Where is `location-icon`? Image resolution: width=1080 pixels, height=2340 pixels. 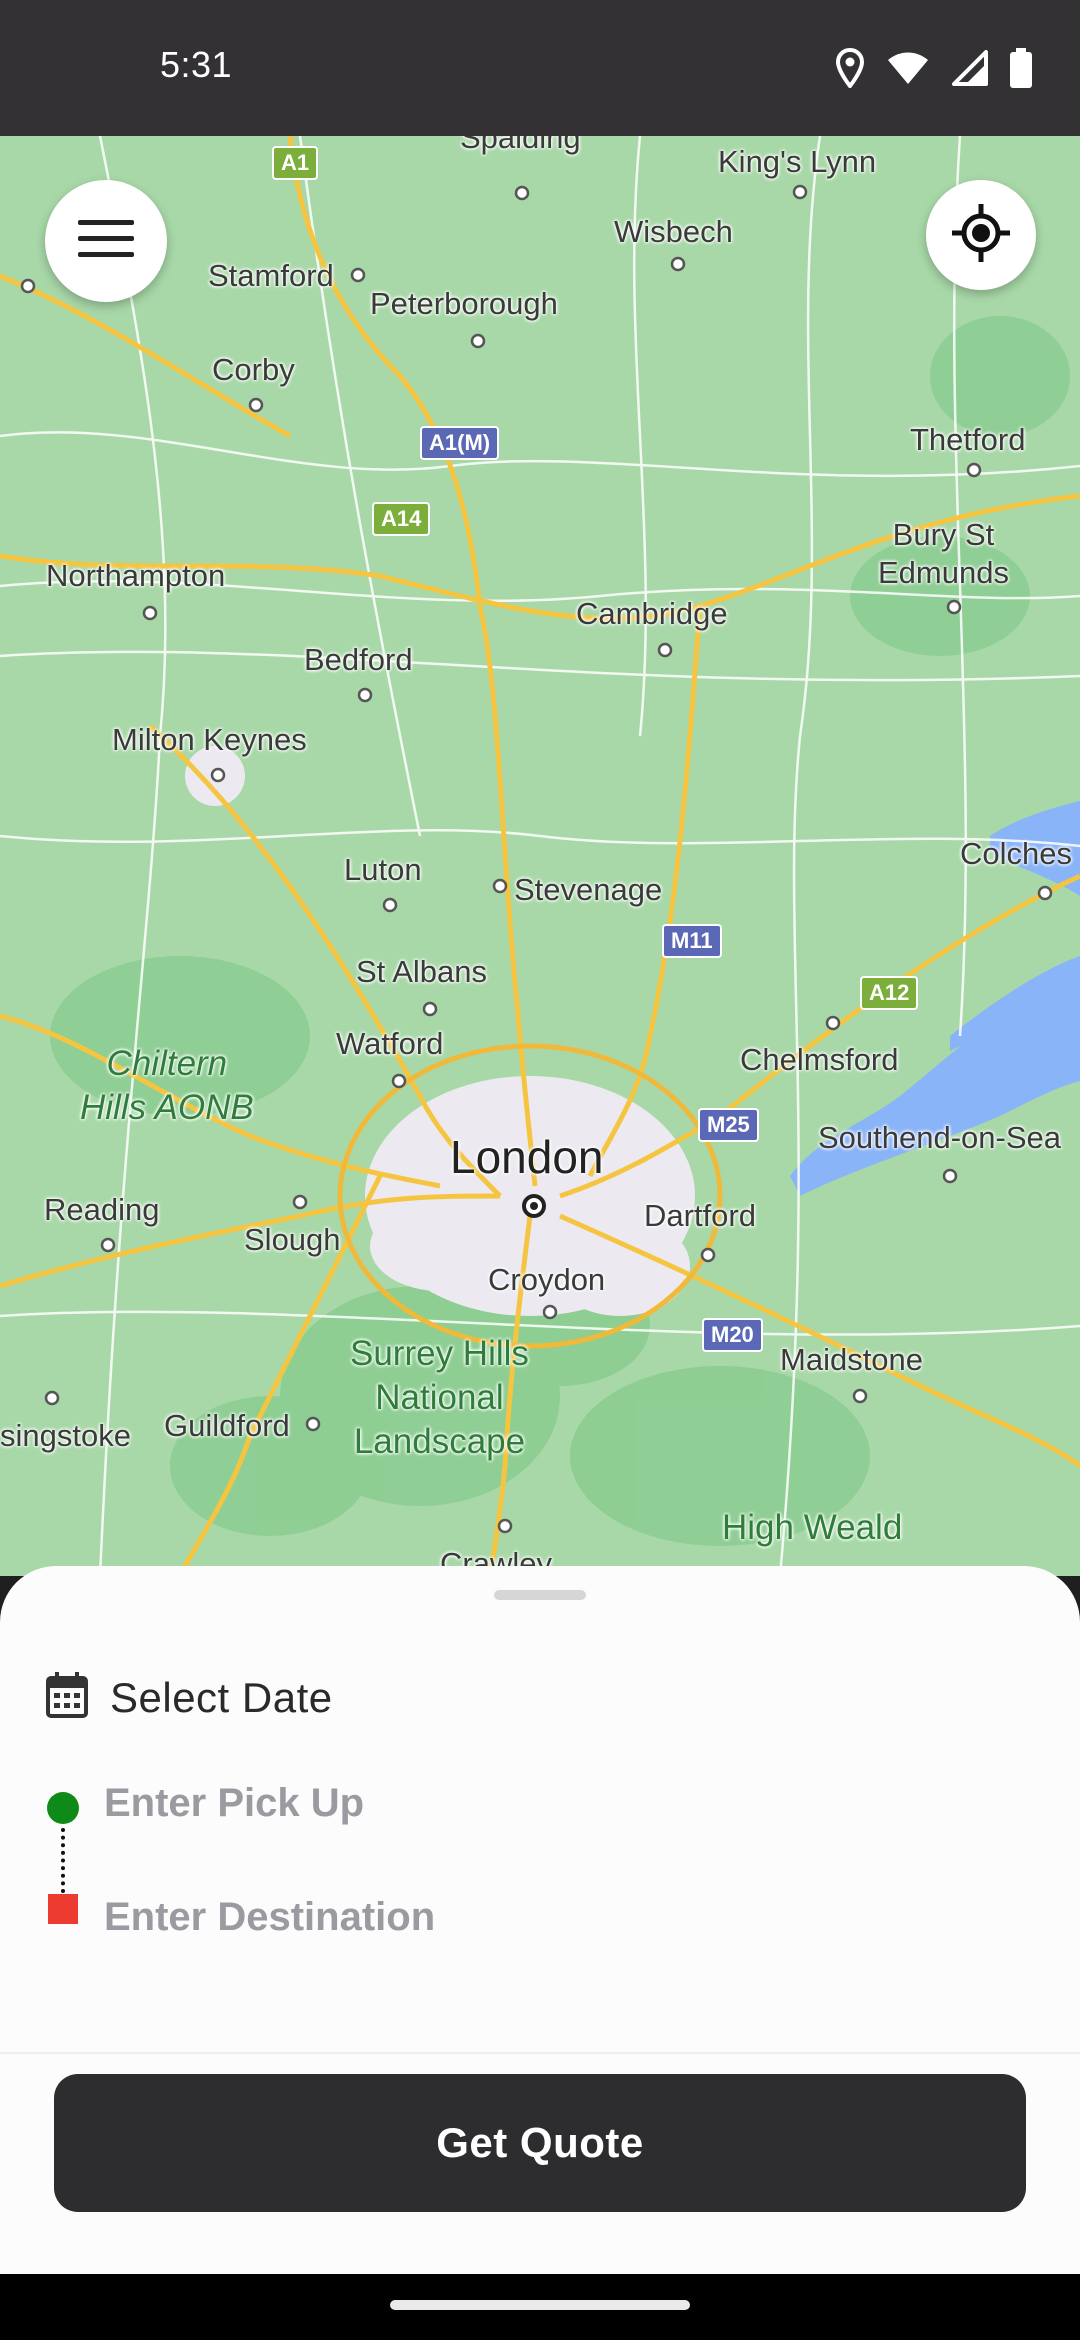
location-icon is located at coordinates (850, 70).